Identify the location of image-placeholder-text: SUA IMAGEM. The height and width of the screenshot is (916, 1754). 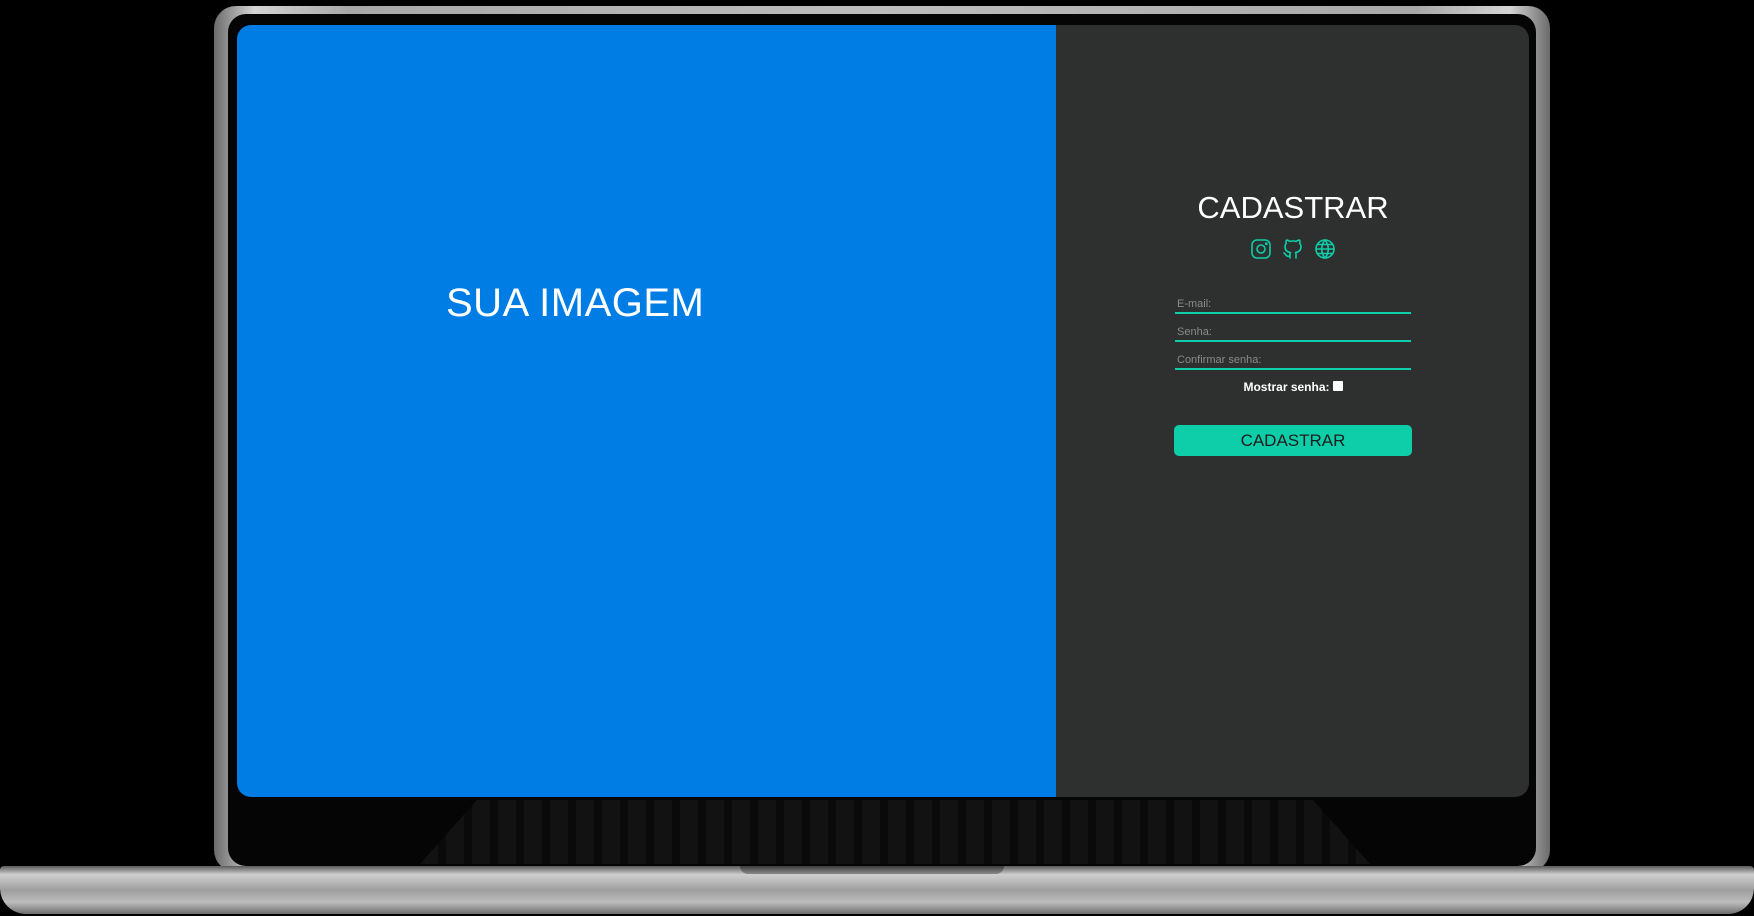
(575, 303).